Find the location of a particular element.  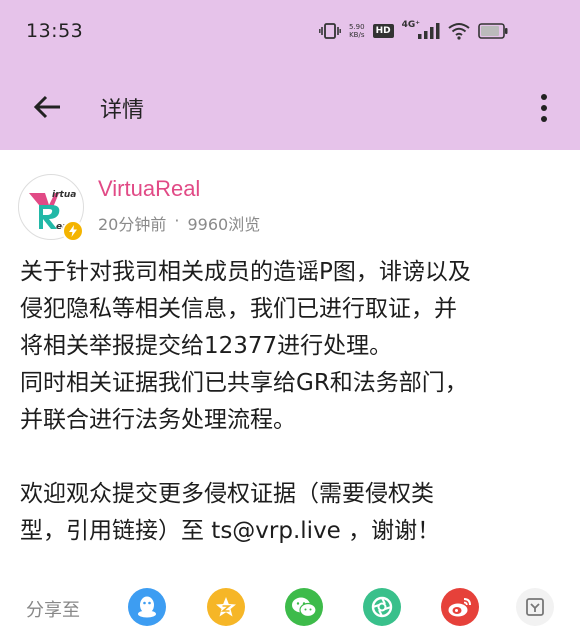

cellular-signal: 4G⁺ is located at coordinates (420, 29).